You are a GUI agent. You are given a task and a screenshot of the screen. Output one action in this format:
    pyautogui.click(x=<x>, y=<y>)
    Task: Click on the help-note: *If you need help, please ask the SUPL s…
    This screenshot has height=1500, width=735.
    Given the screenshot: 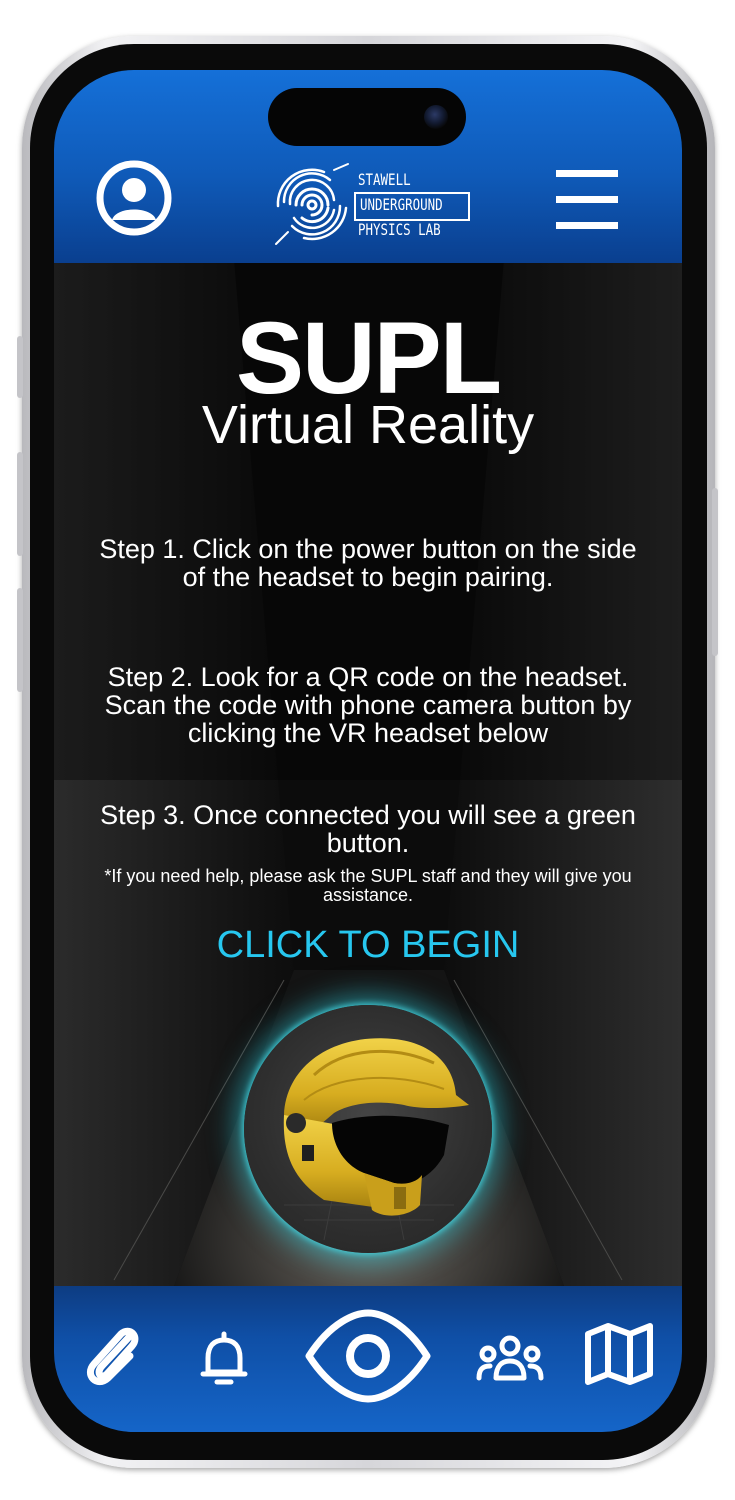 What is the action you would take?
    pyautogui.click(x=368, y=885)
    